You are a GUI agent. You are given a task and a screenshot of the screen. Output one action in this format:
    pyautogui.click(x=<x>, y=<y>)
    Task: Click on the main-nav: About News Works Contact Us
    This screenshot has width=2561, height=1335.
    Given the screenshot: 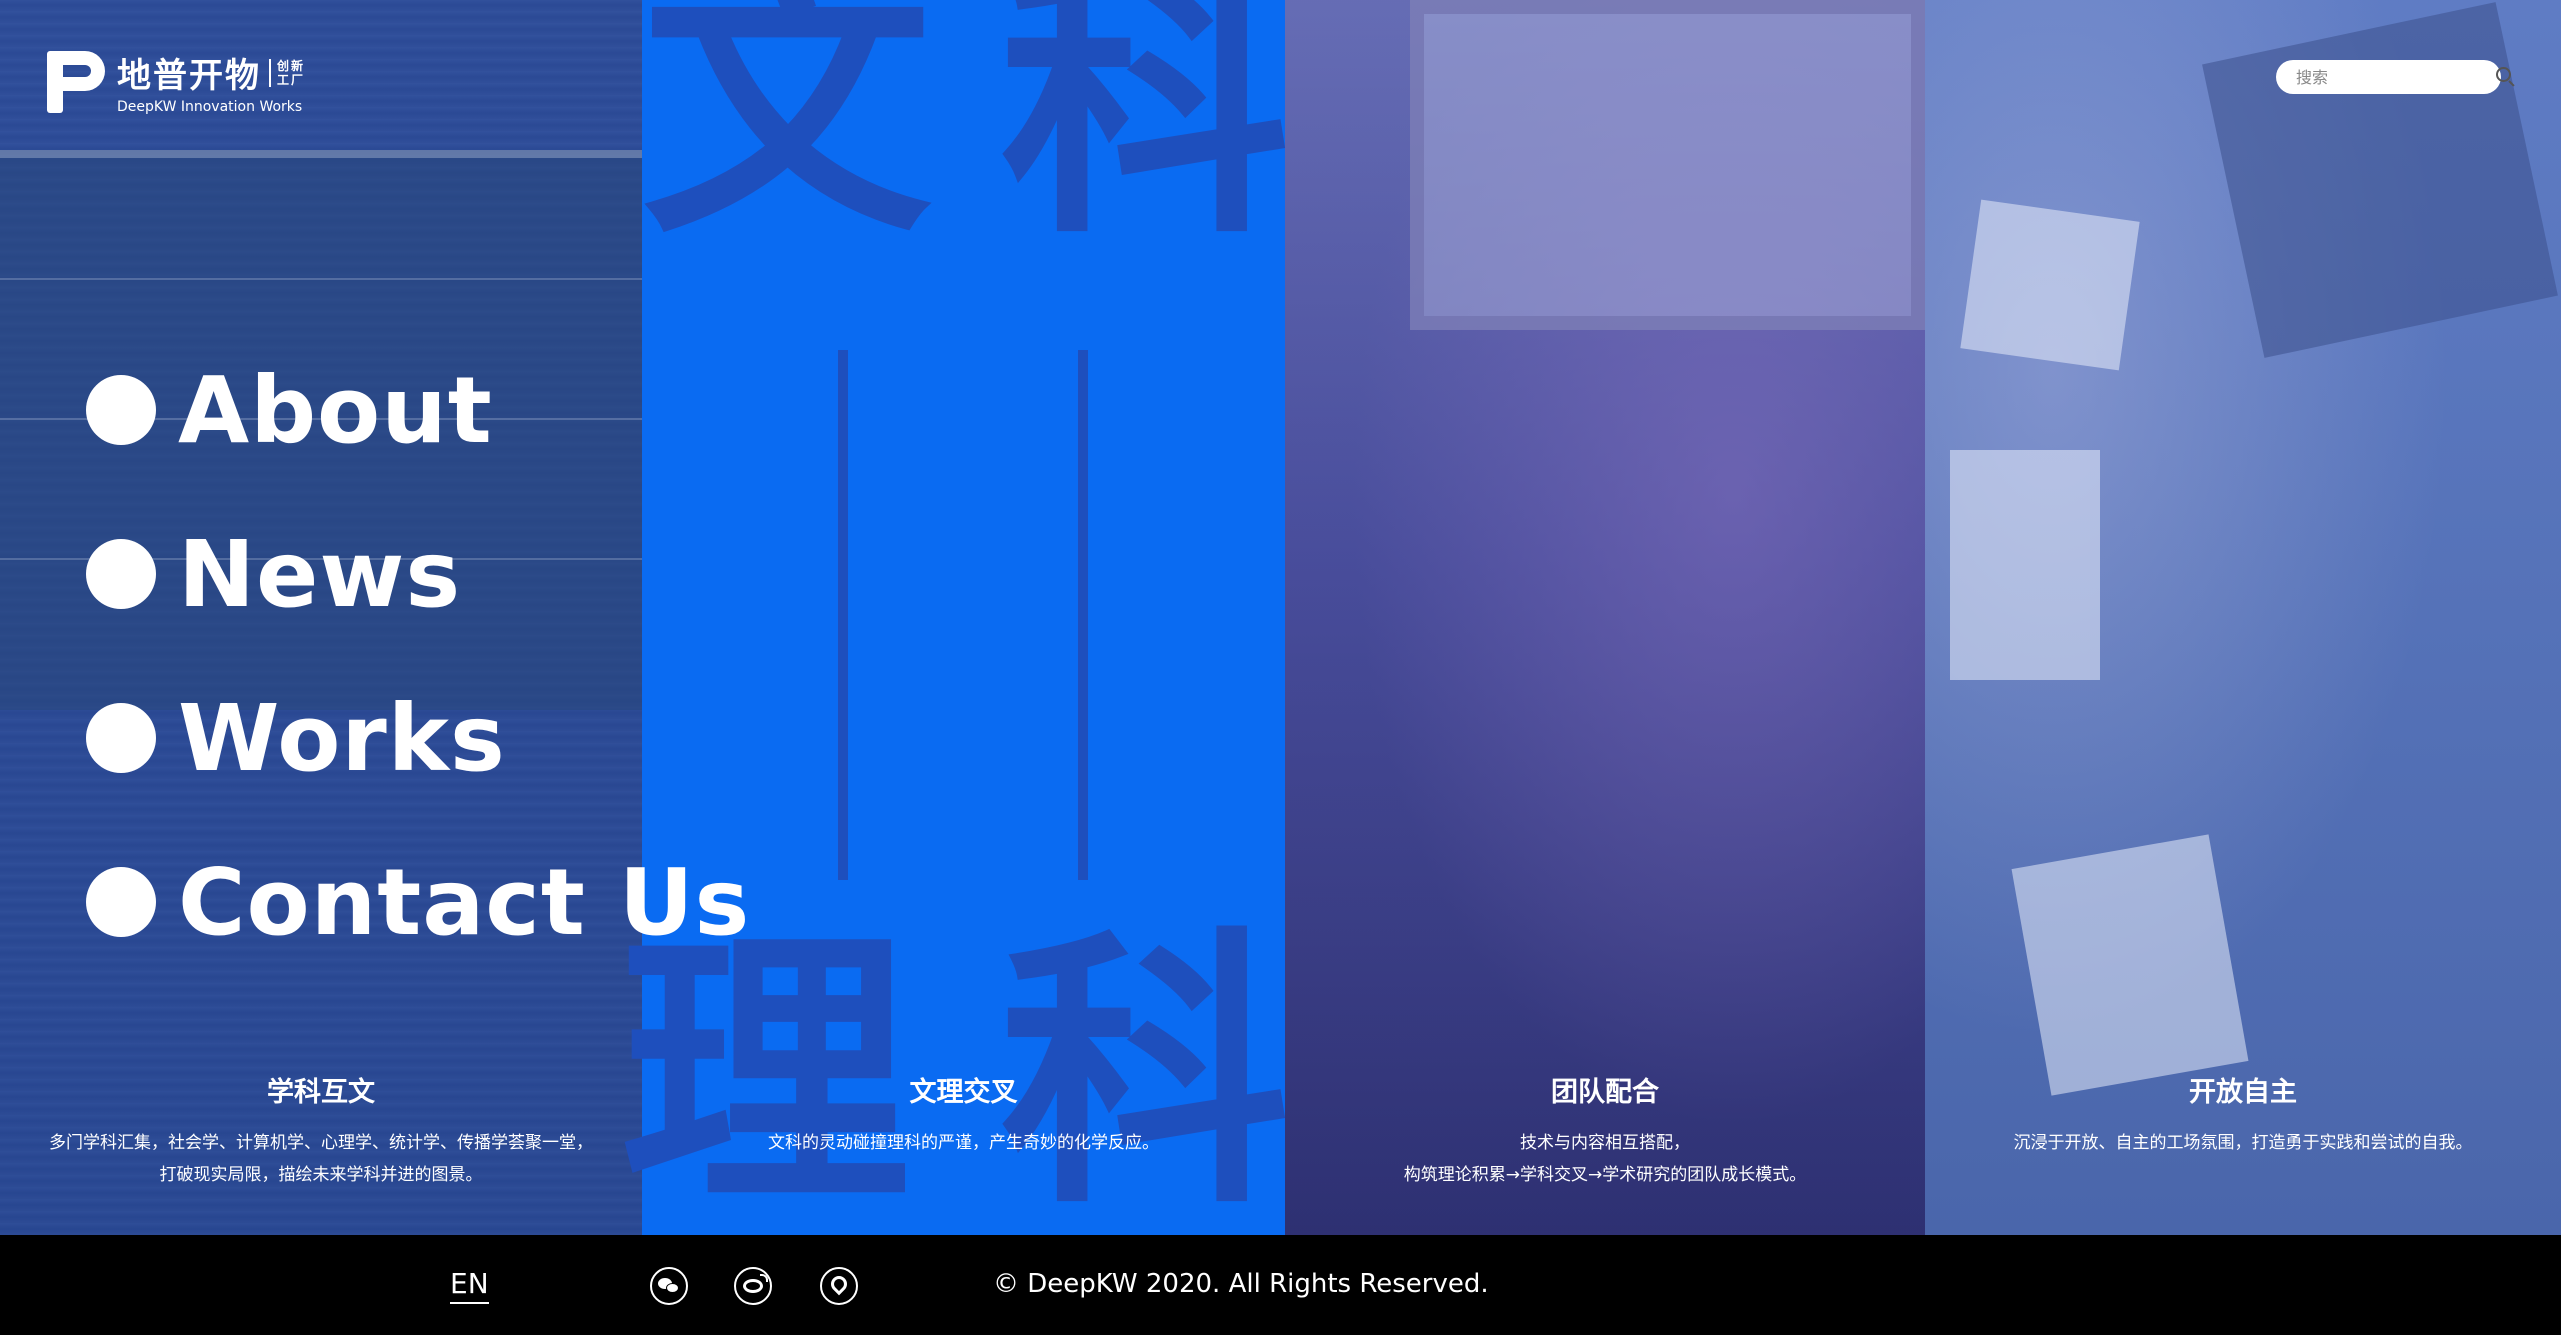 What is the action you would take?
    pyautogui.click(x=418, y=686)
    